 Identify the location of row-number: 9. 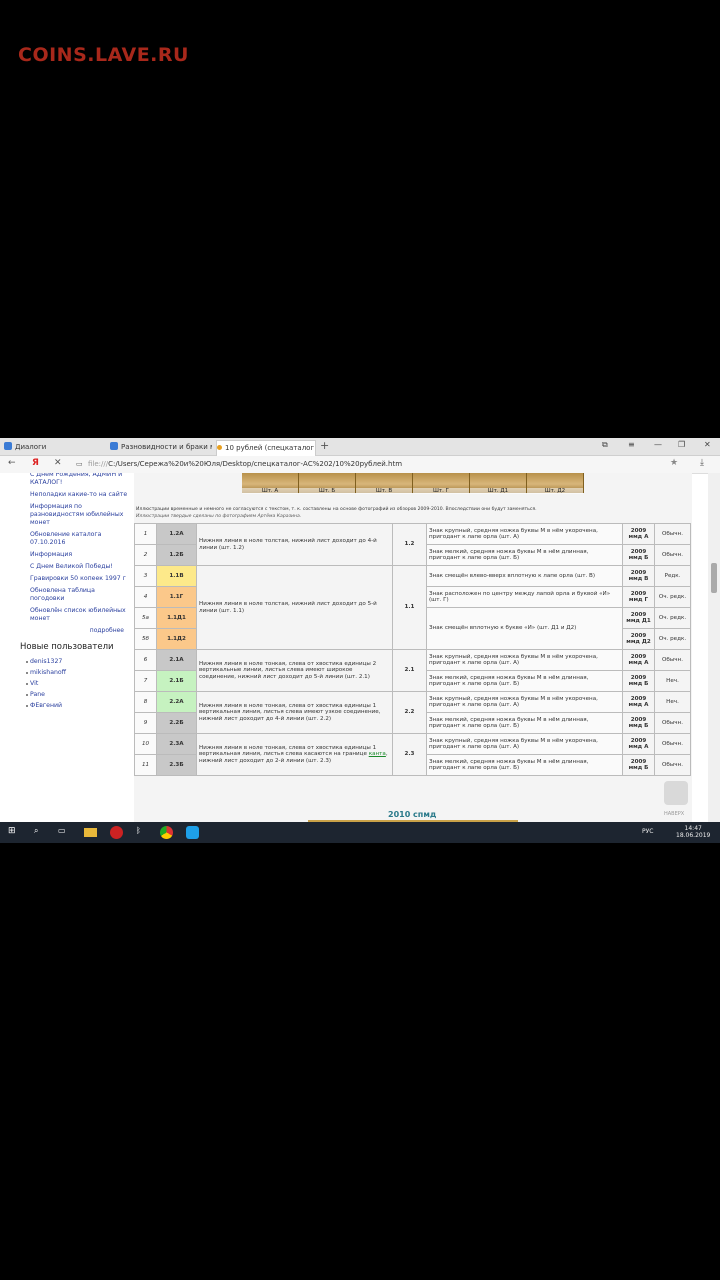
(145, 723).